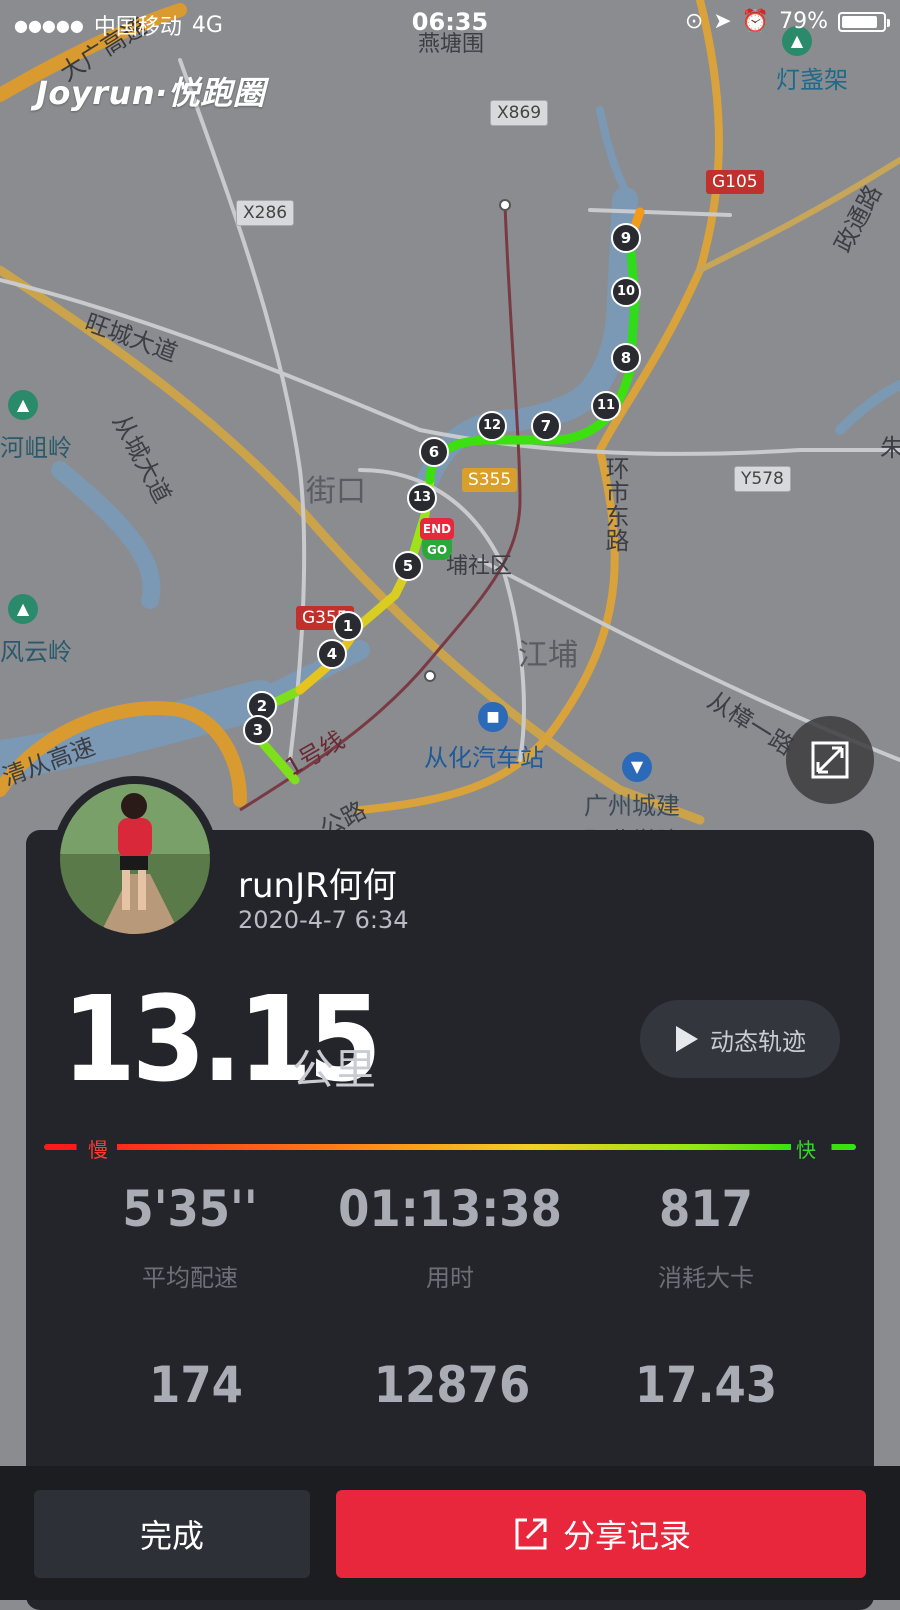 Image resolution: width=900 pixels, height=1610 pixels. I want to click on map-label-shequ: 埔社区, so click(479, 566).